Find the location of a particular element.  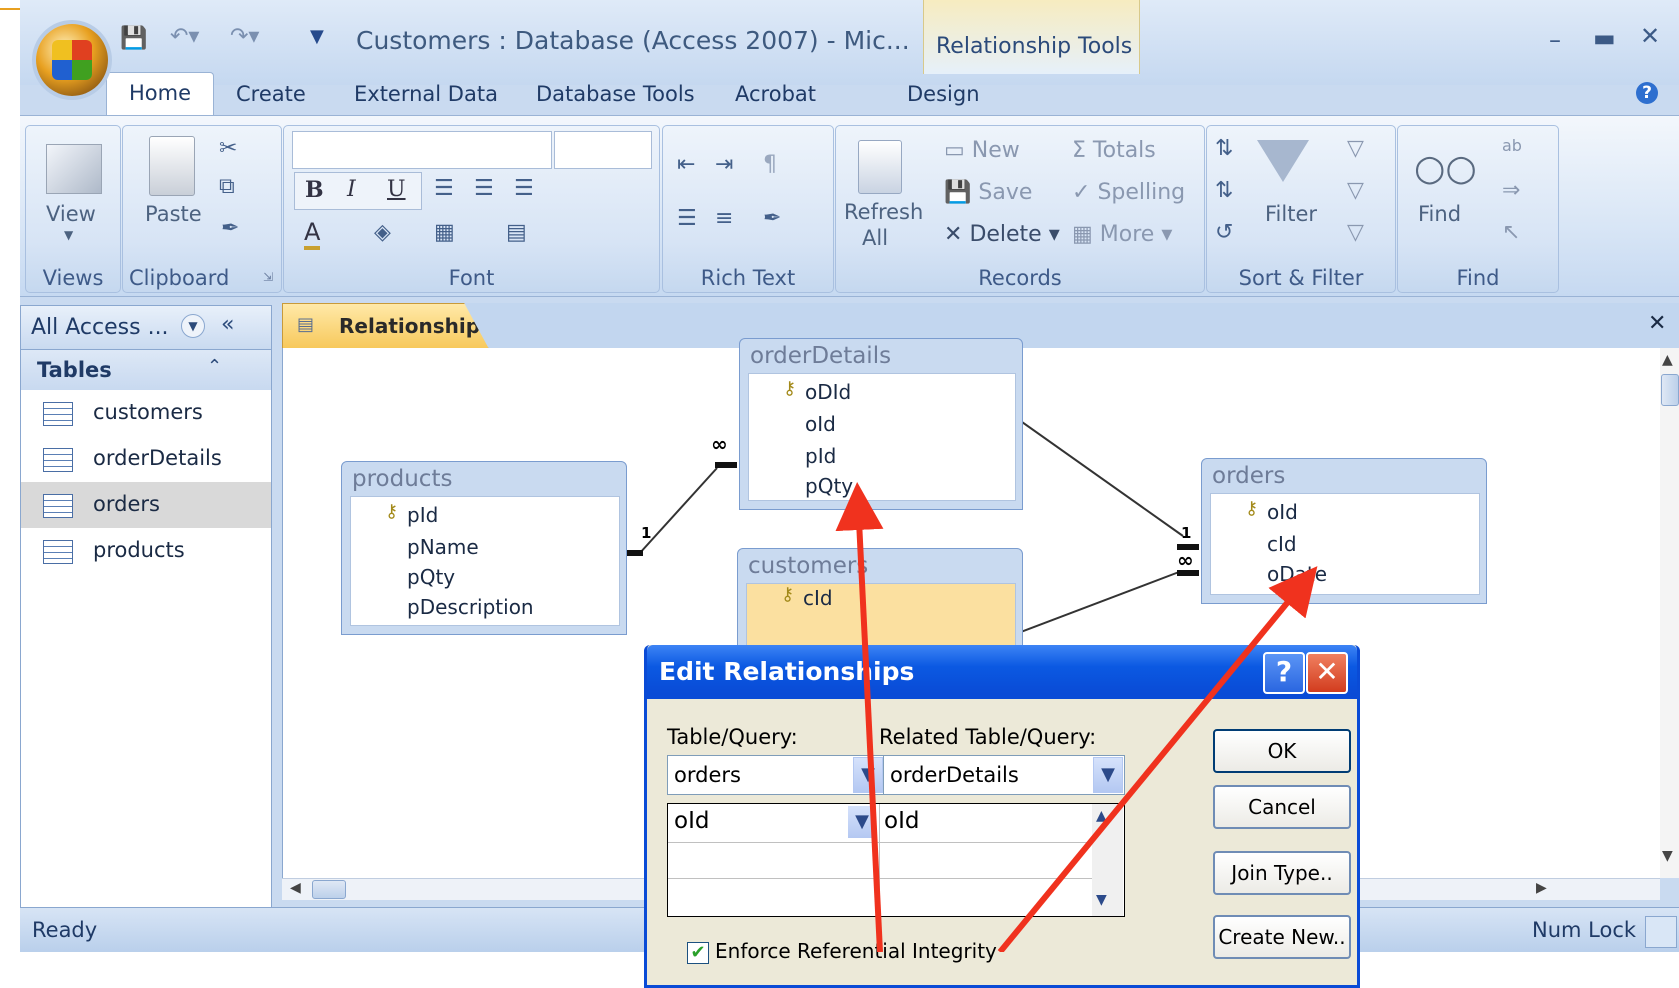

arrow-to-orders-oid is located at coordinates (1157, 759).